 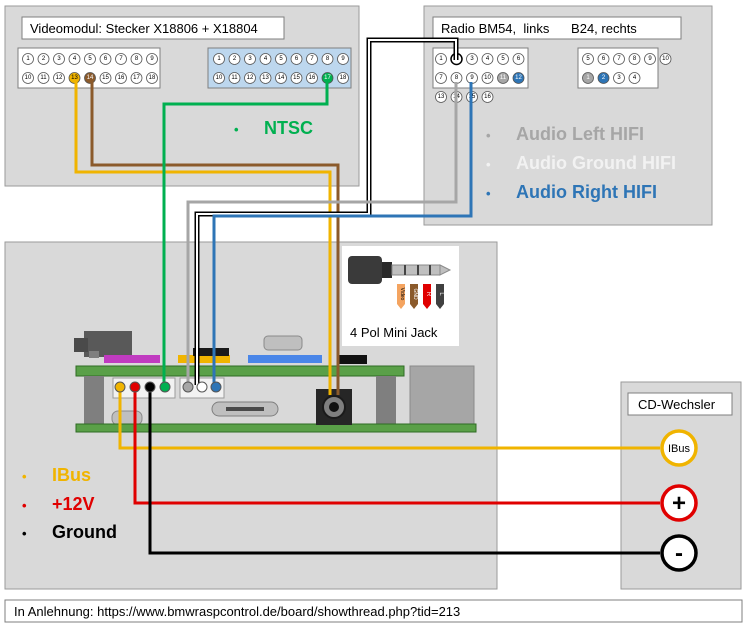 What do you see at coordinates (416, 270) in the screenshot?
I see `jack-plug-sleeve` at bounding box center [416, 270].